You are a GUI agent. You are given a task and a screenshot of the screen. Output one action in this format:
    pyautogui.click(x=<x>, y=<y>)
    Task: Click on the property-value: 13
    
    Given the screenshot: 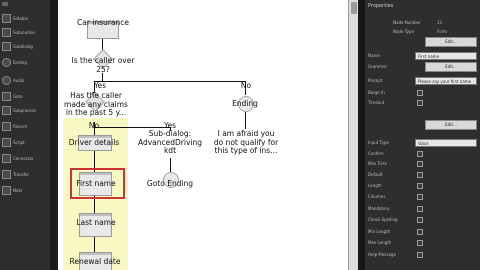 What is the action you would take?
    pyautogui.click(x=440, y=22)
    